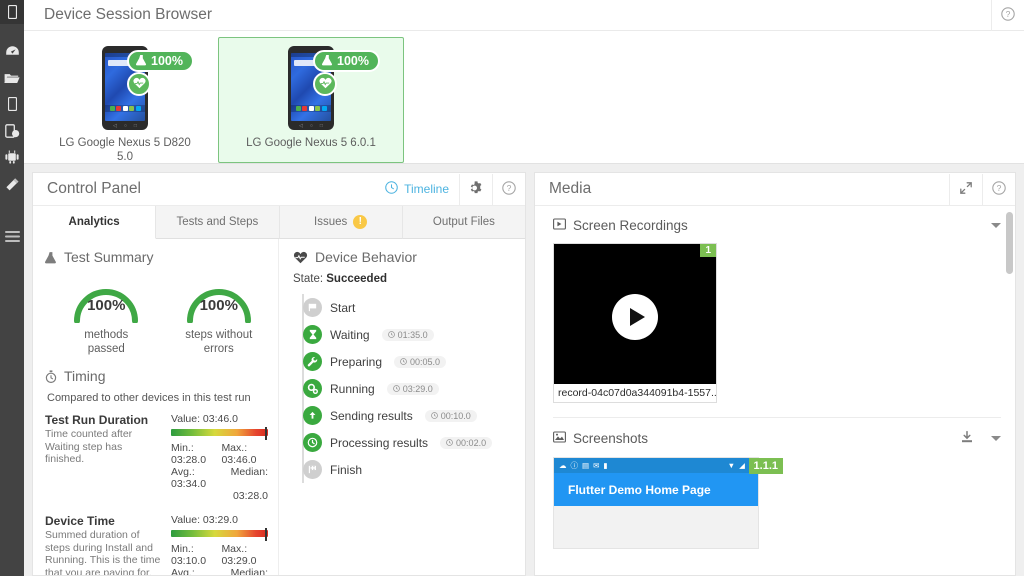  Describe the element at coordinates (596, 465) in the screenshot. I see `mail-icon: ✉` at that location.